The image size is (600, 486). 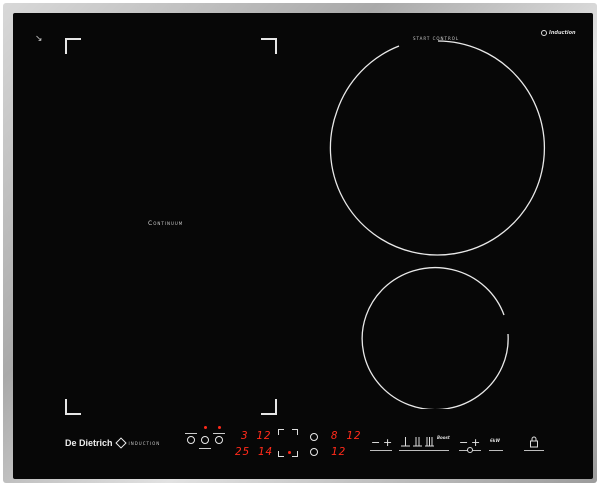 I want to click on keep-warm-icon, so click(x=405, y=442).